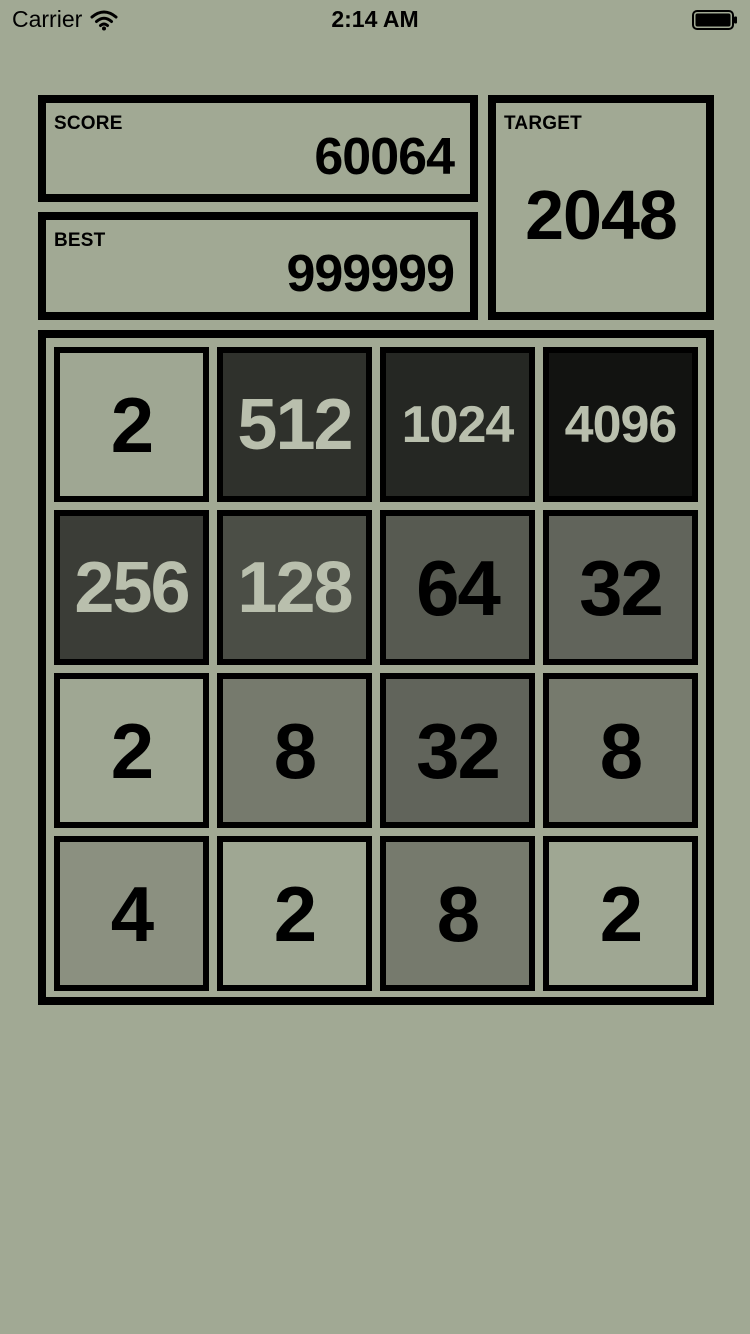 The height and width of the screenshot is (1334, 750). I want to click on tile: 4, so click(131, 913).